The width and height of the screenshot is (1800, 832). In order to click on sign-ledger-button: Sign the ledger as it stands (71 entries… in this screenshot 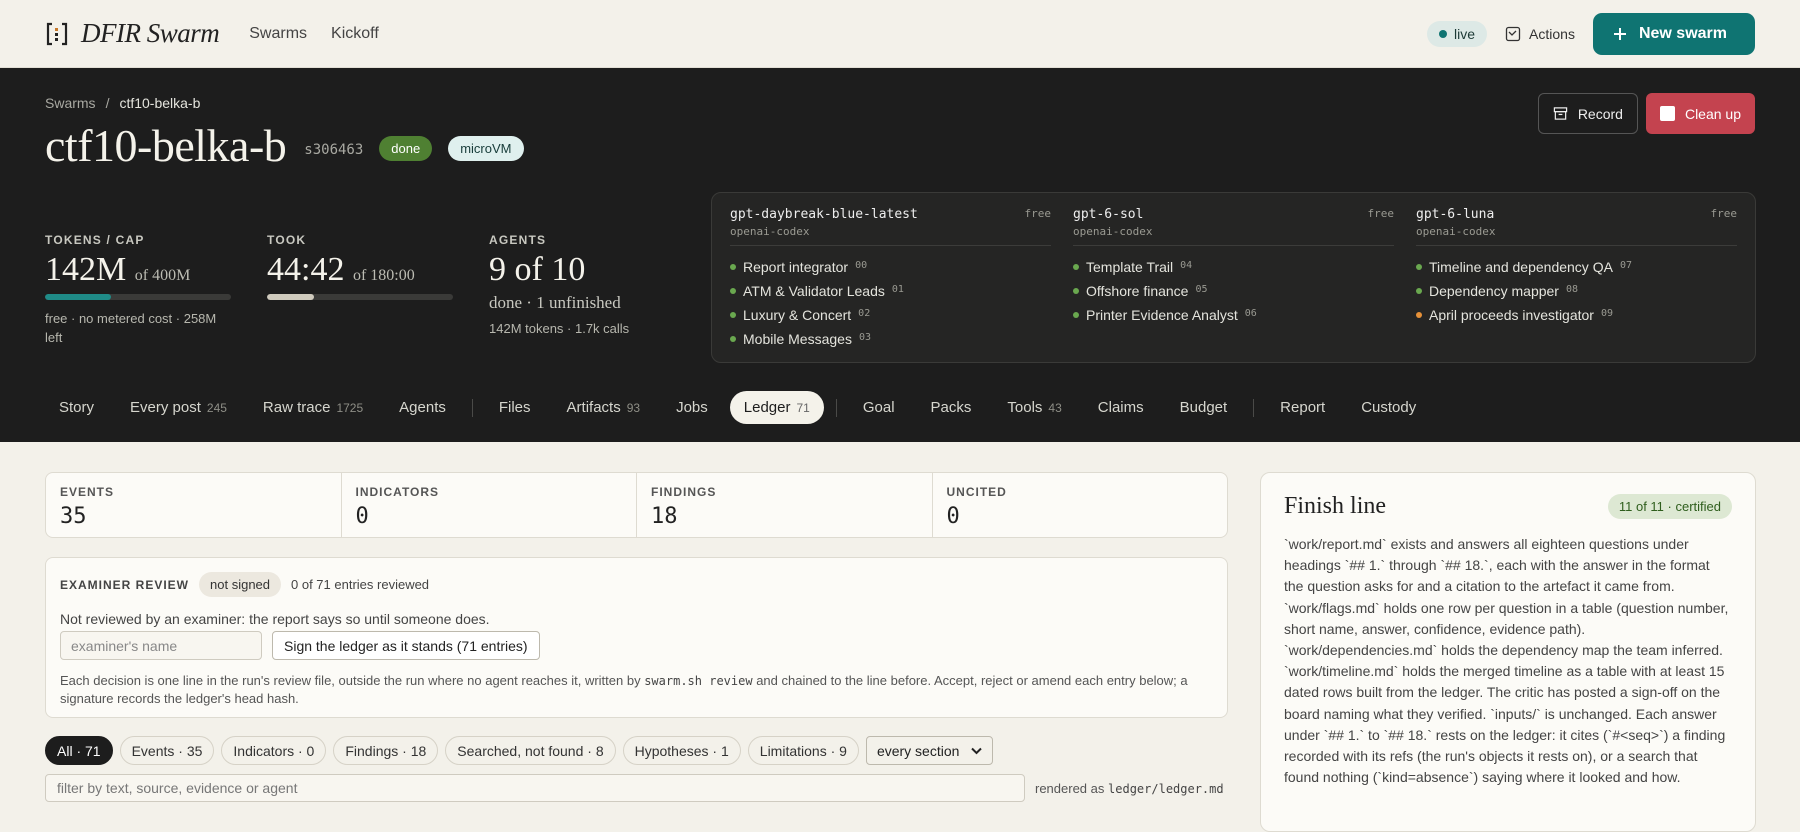, I will do `click(406, 645)`.